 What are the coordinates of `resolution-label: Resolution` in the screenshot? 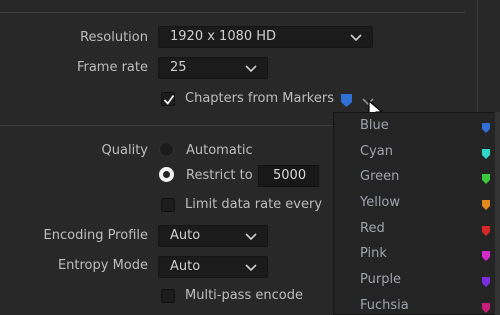 It's located at (114, 37).